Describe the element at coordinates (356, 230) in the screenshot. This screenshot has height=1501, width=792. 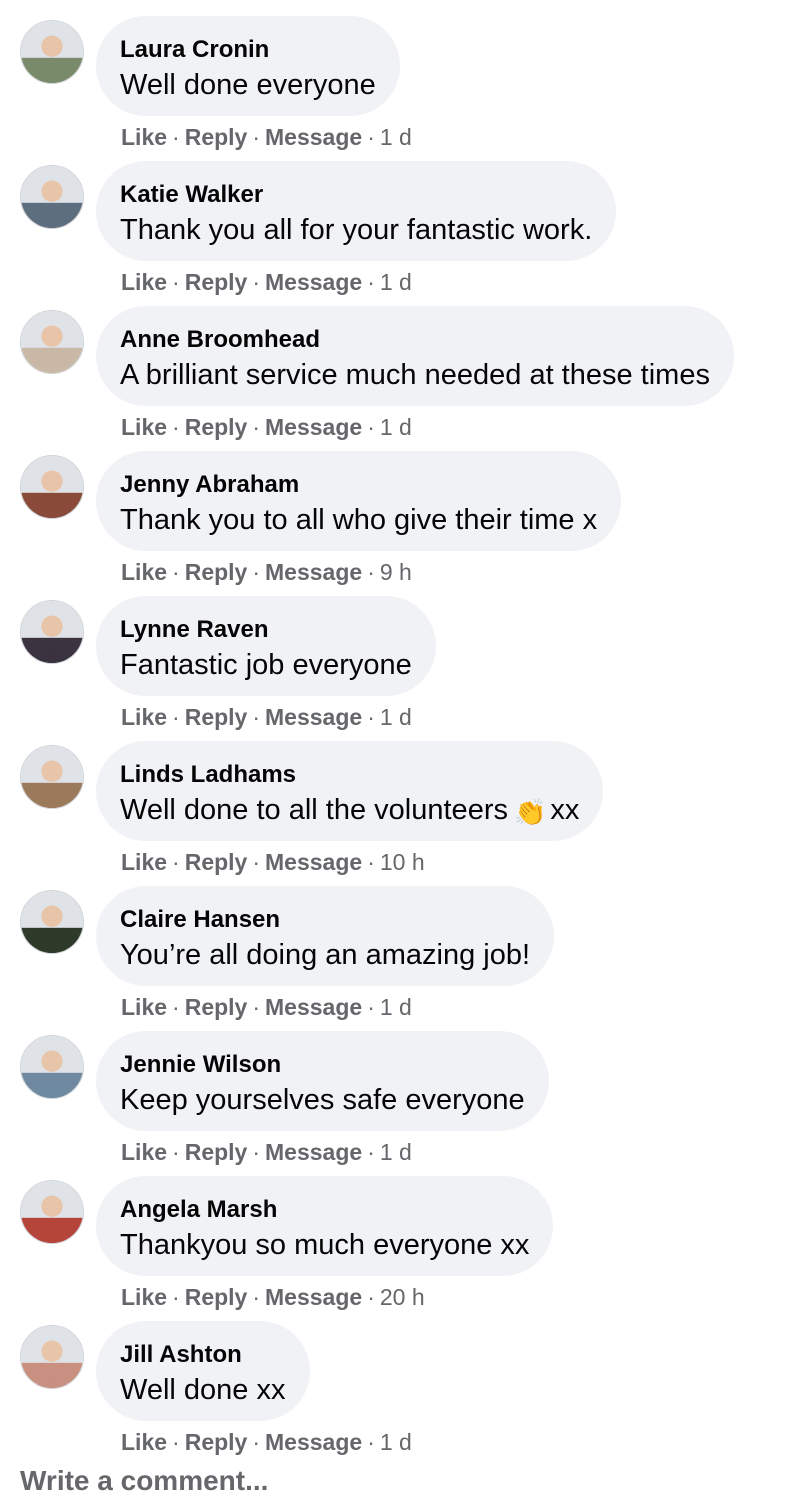
I see `comment-text: Thank you all for your fantastic work.` at that location.